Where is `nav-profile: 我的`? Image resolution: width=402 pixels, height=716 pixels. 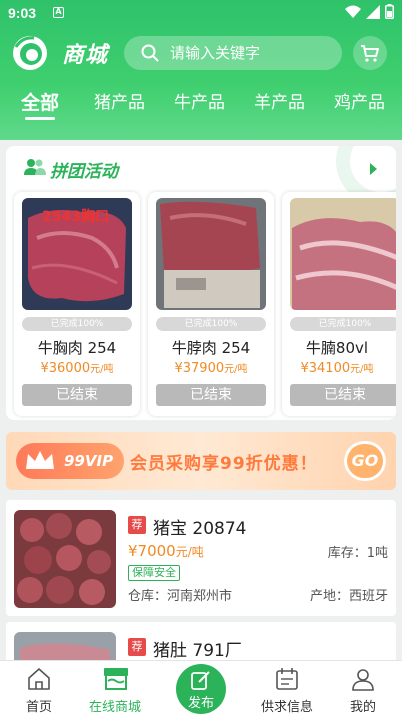 nav-profile: 我的 is located at coordinates (363, 688).